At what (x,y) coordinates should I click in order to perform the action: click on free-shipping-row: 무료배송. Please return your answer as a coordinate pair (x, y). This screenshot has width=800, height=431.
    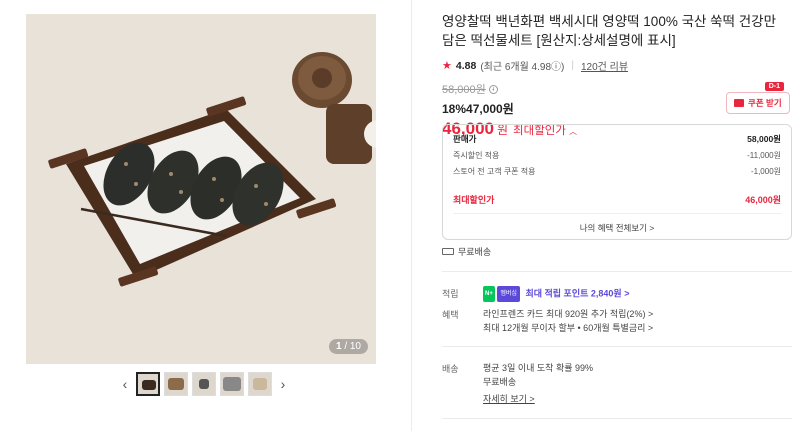
    Looking at the image, I should click on (466, 251).